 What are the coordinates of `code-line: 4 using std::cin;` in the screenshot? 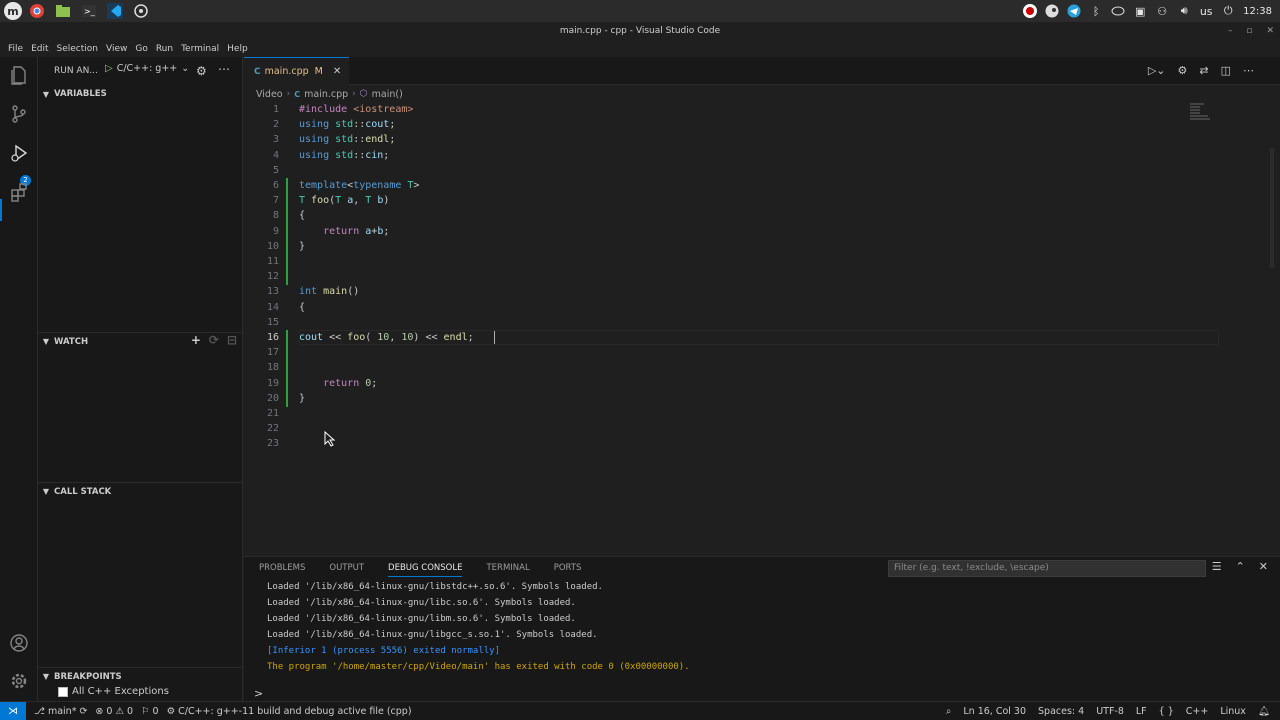 It's located at (744, 155).